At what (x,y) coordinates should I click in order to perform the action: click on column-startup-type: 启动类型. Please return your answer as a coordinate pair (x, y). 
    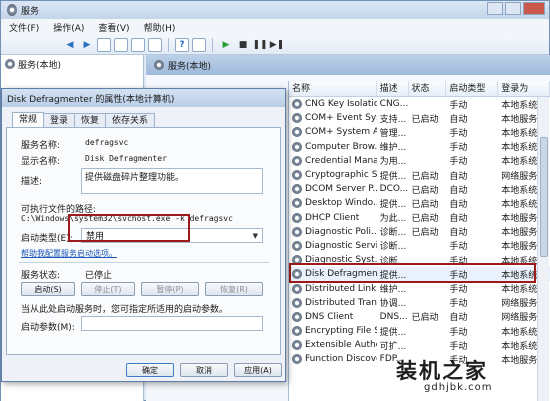
    Looking at the image, I should click on (472, 88).